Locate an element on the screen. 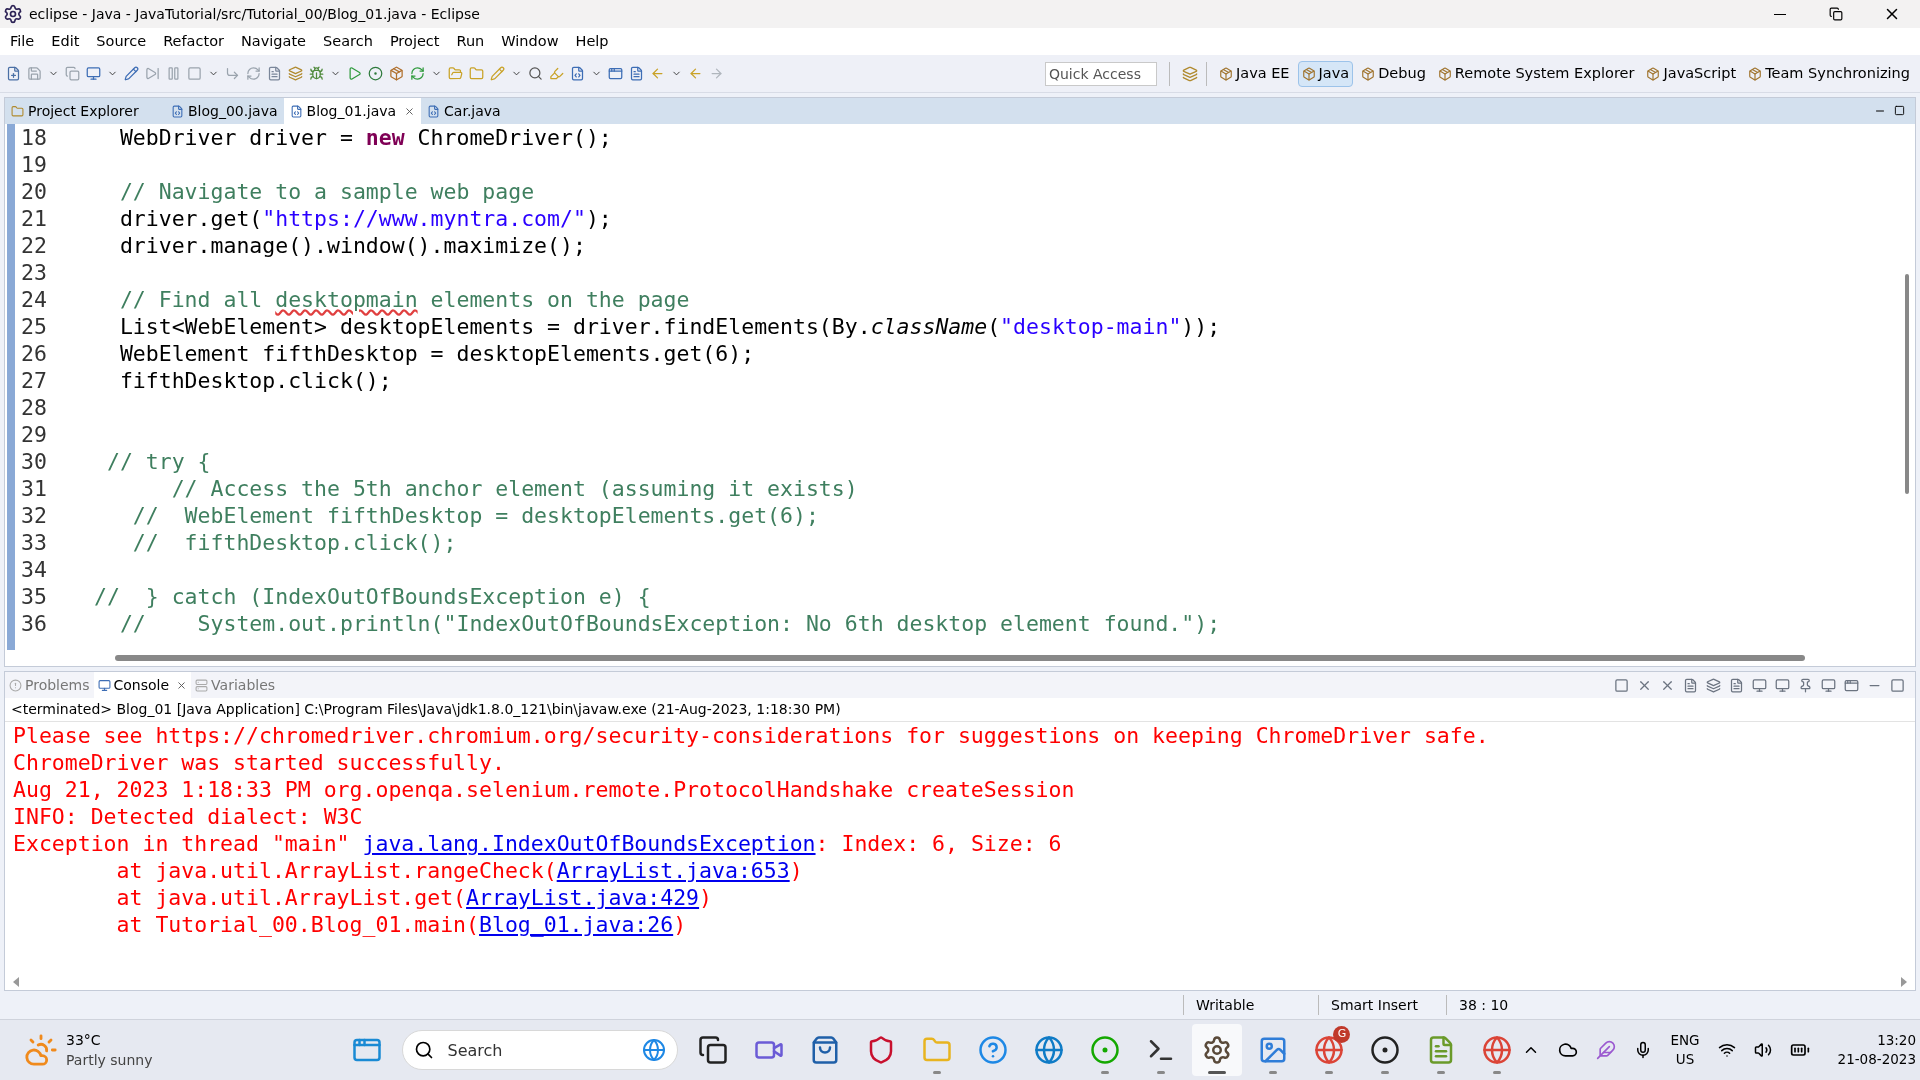  show-error-icon is located at coordinates (1782, 685).